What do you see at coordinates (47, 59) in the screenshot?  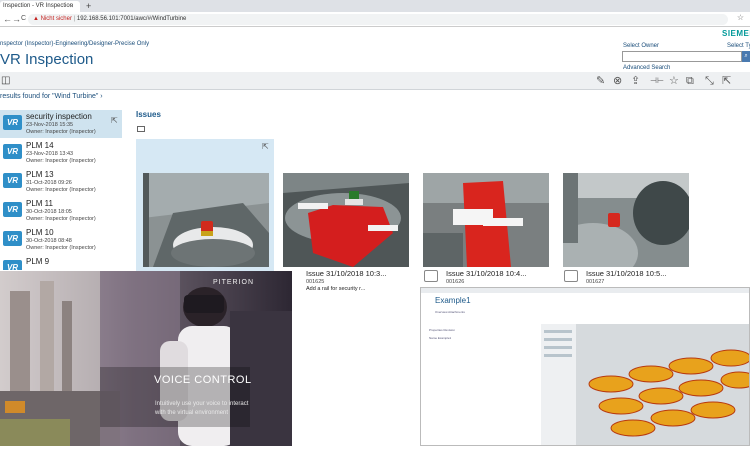 I see `page-title: VR Inspection` at bounding box center [47, 59].